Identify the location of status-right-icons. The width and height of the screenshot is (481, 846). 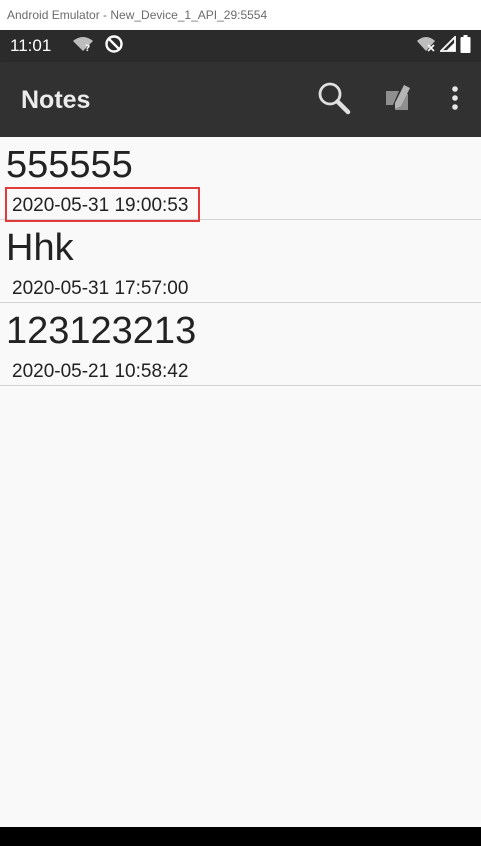
(443, 46).